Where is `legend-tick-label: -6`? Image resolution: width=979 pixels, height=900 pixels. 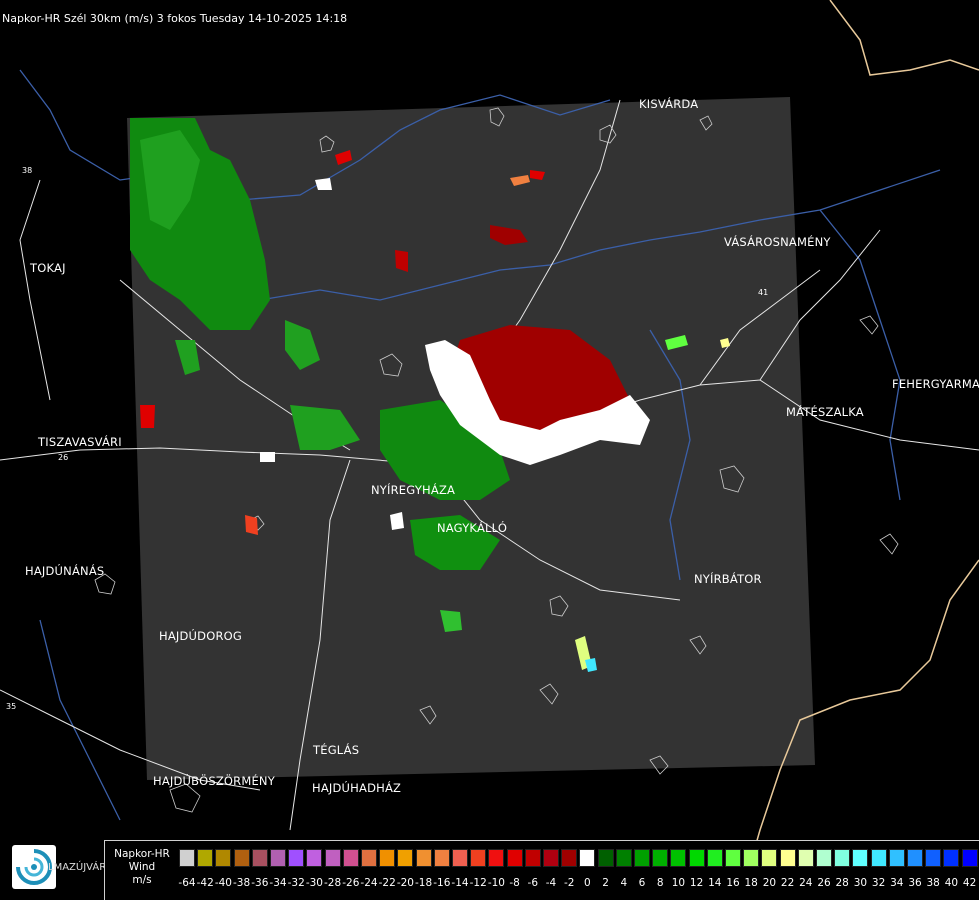
legend-tick-label: -6 is located at coordinates (533, 883).